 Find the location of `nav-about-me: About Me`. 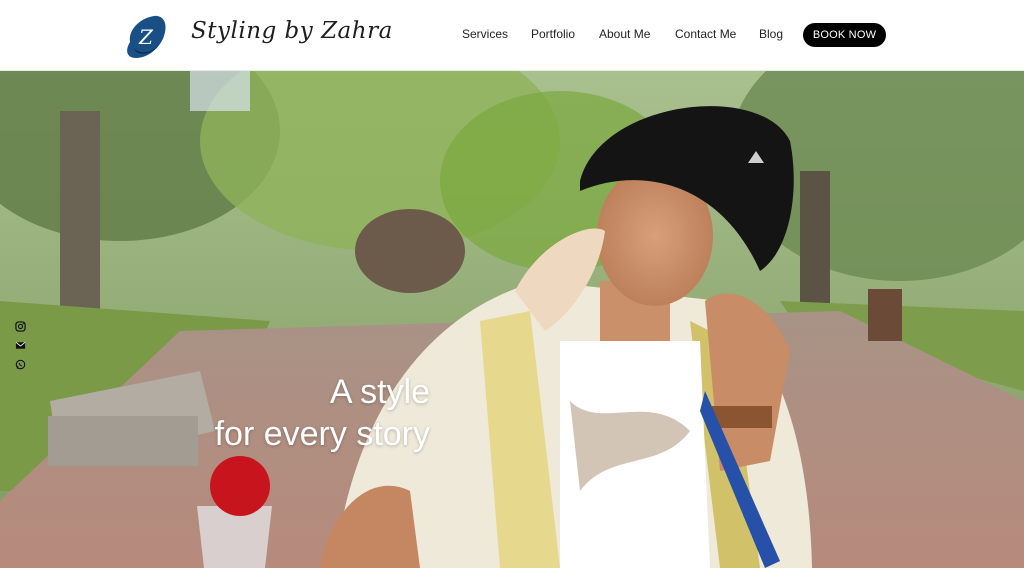

nav-about-me: About Me is located at coordinates (624, 34).